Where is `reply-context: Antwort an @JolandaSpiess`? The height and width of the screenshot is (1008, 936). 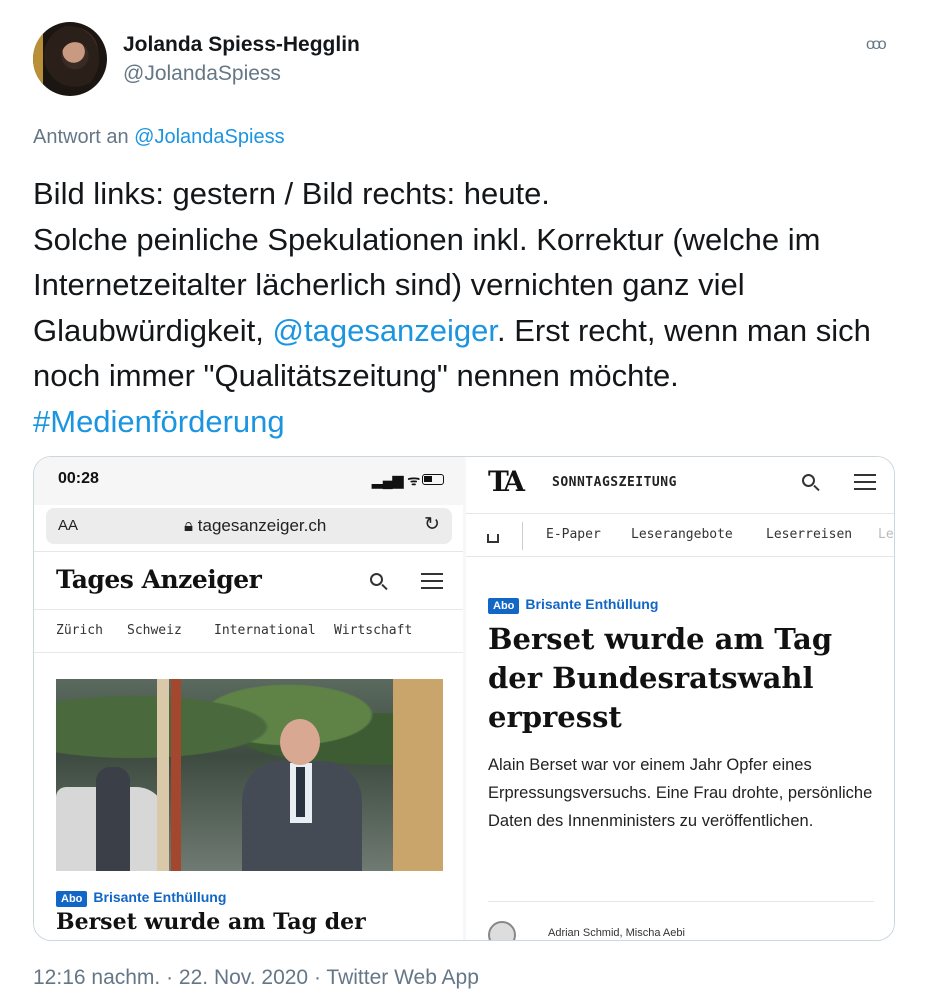 reply-context: Antwort an @JolandaSpiess is located at coordinates (159, 137).